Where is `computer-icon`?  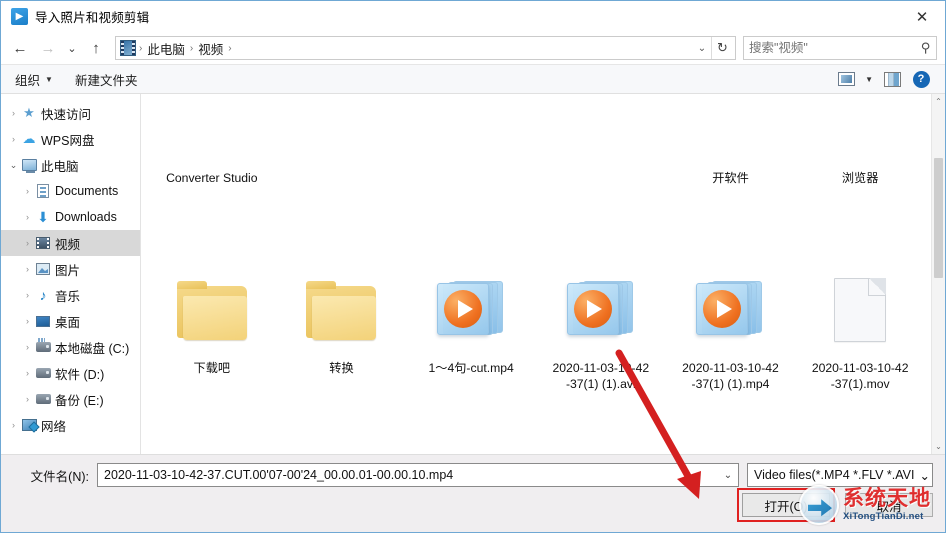 computer-icon is located at coordinates (29, 166).